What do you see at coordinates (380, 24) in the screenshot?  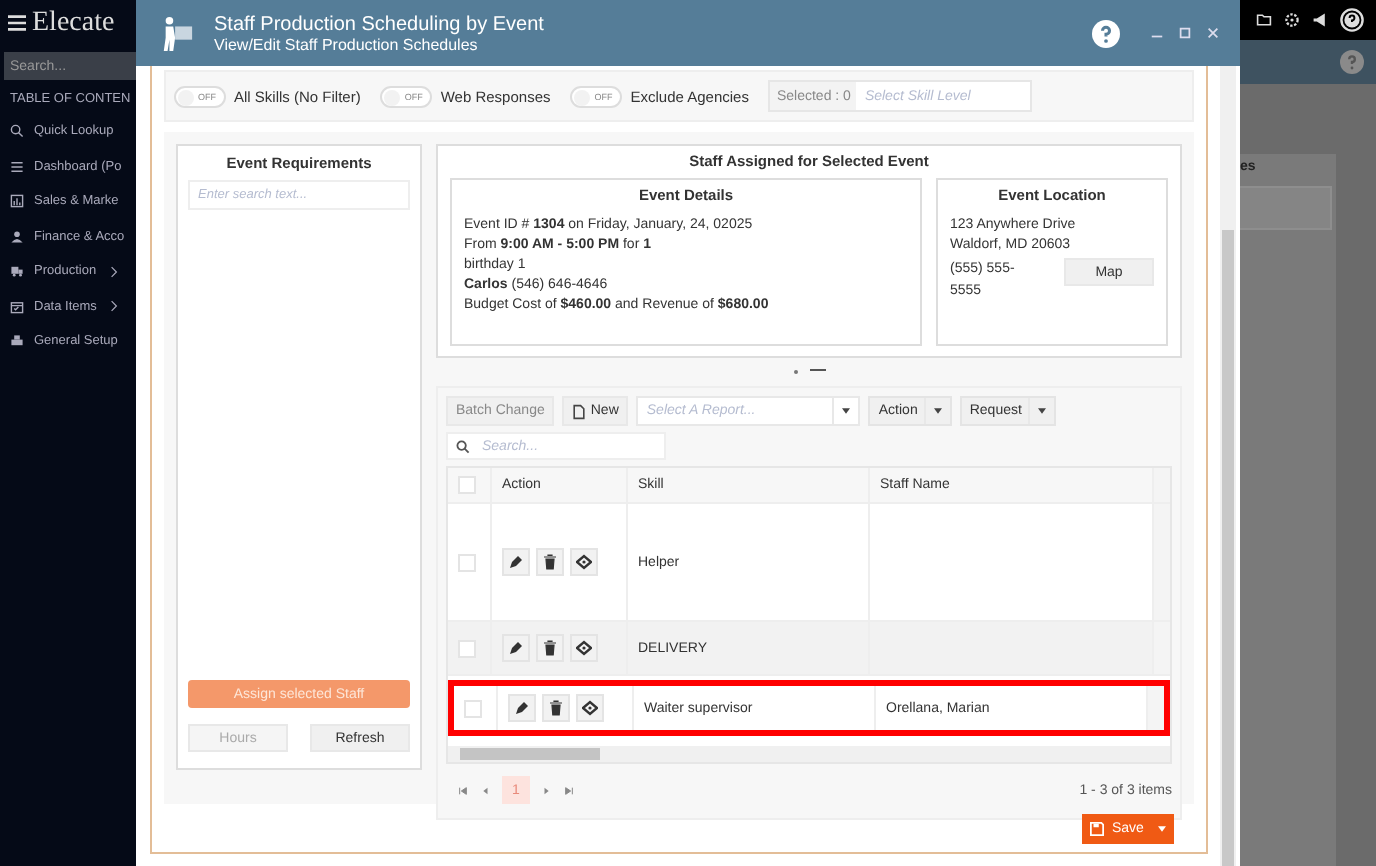 I see `dialog-title: Staff Production Scheduling by Event` at bounding box center [380, 24].